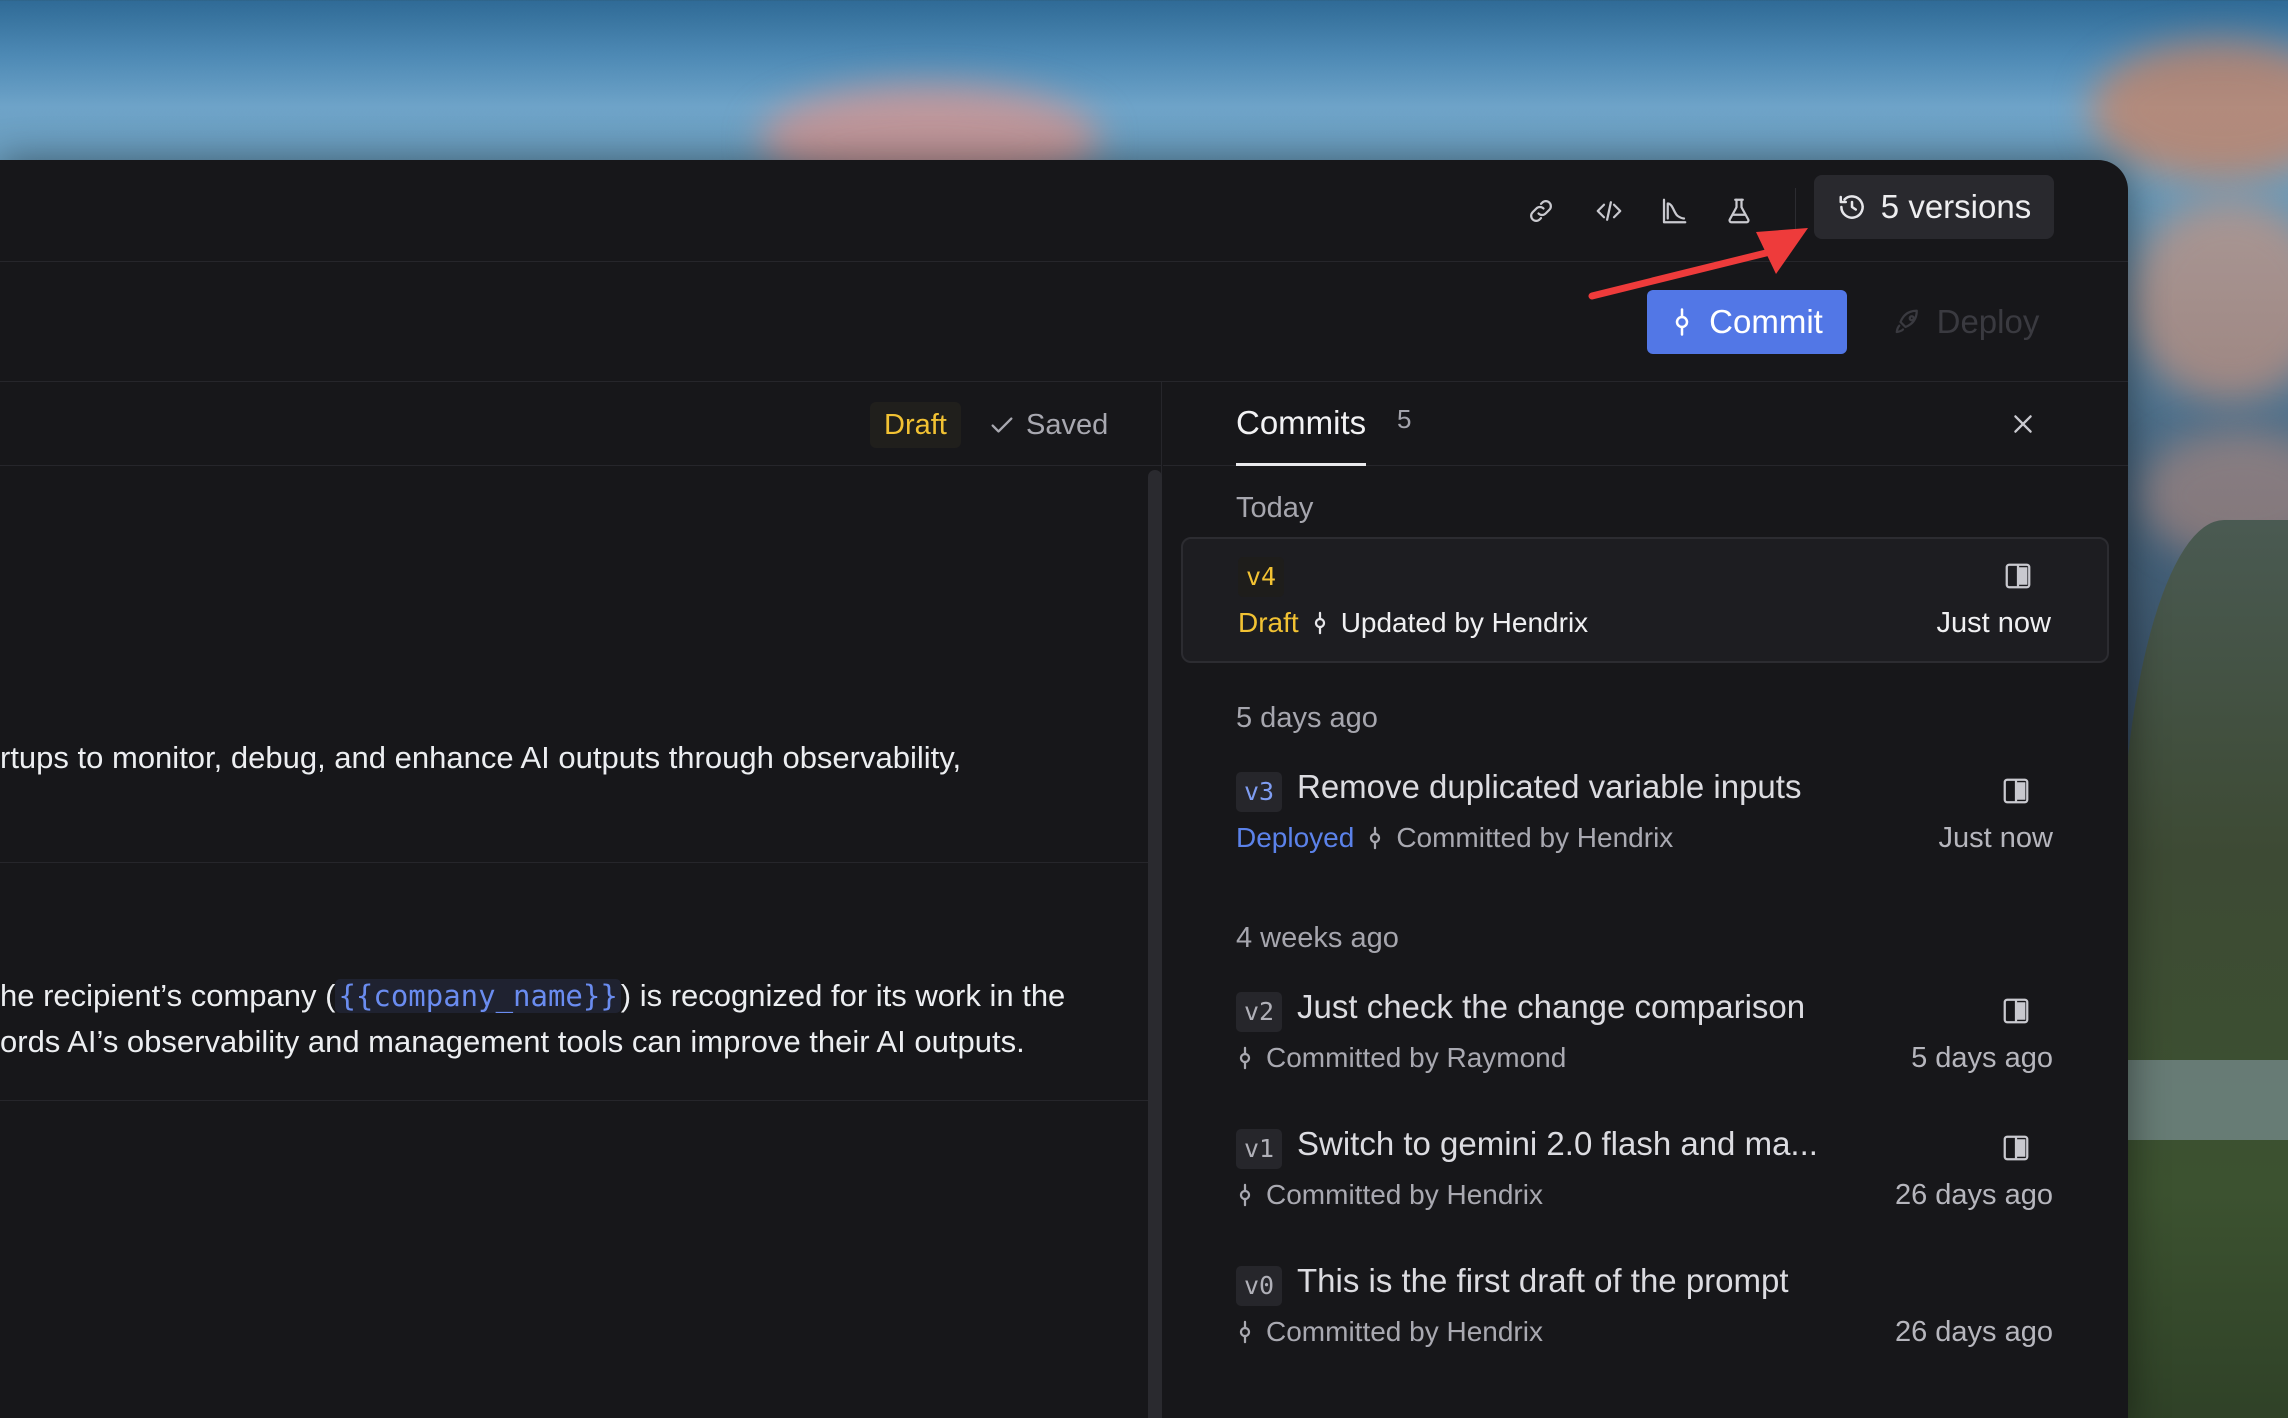 This screenshot has height=1418, width=2288. What do you see at coordinates (1317, 938) in the screenshot?
I see `group-label: 4 weeks ago` at bounding box center [1317, 938].